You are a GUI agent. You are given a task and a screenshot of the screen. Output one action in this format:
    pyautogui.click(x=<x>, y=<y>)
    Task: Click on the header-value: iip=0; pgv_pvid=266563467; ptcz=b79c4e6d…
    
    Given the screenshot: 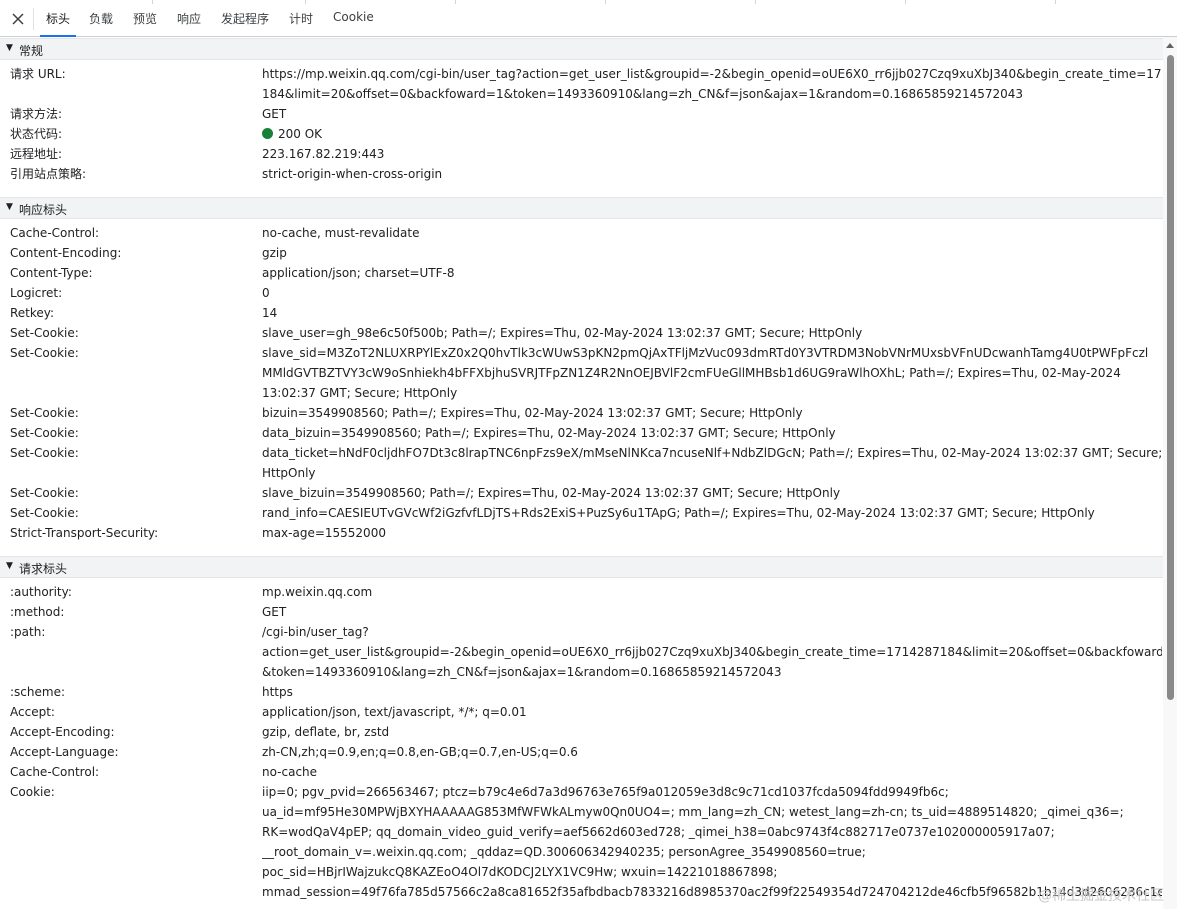 What is the action you would take?
    pyautogui.click(x=712, y=842)
    